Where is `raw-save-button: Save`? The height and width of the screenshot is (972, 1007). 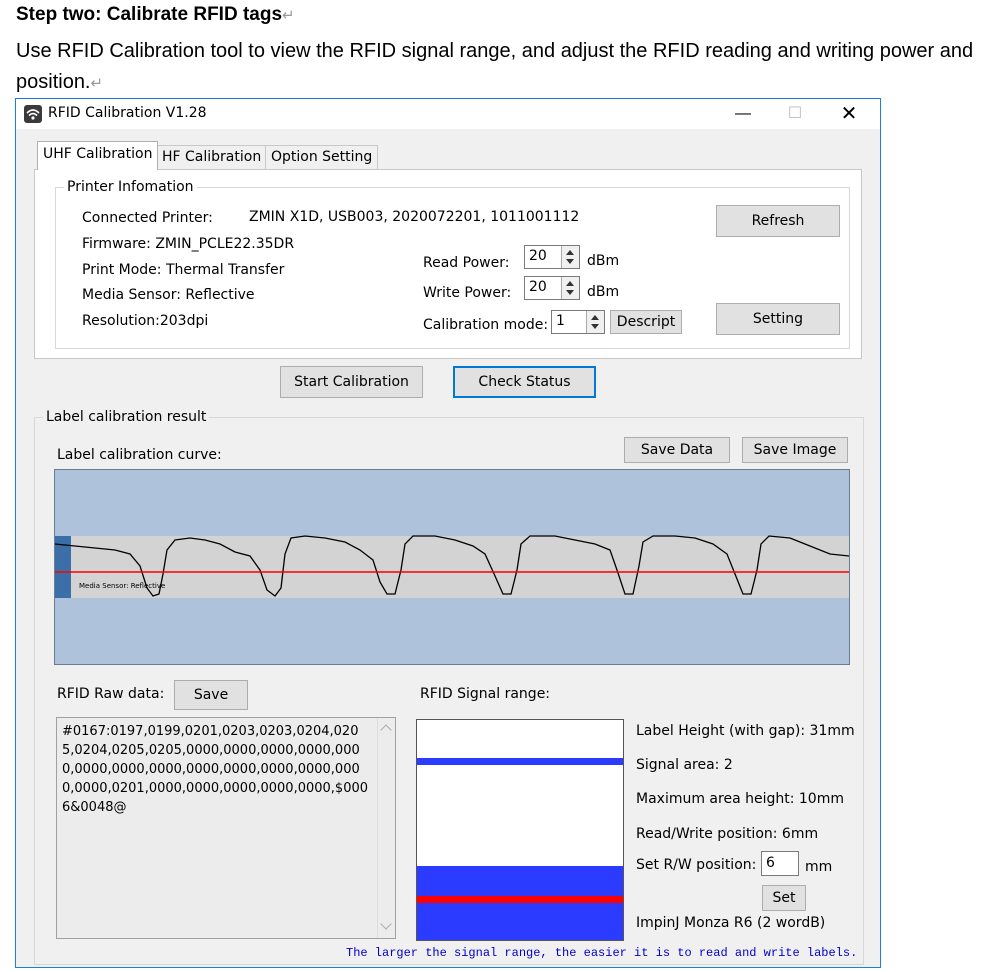
raw-save-button: Save is located at coordinates (211, 695).